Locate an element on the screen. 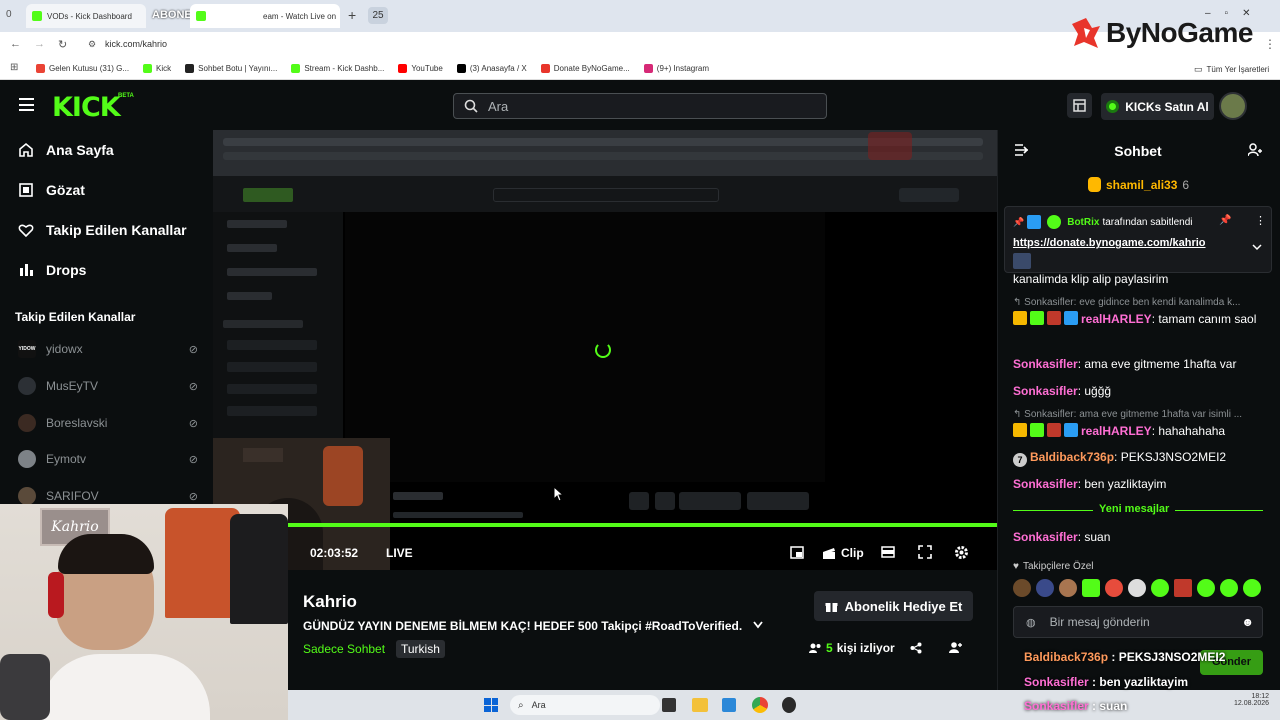 The image size is (1280, 720). windows-taskbar: ⌕ Ara 18:12 12.08.2026 is located at coordinates (784, 705).